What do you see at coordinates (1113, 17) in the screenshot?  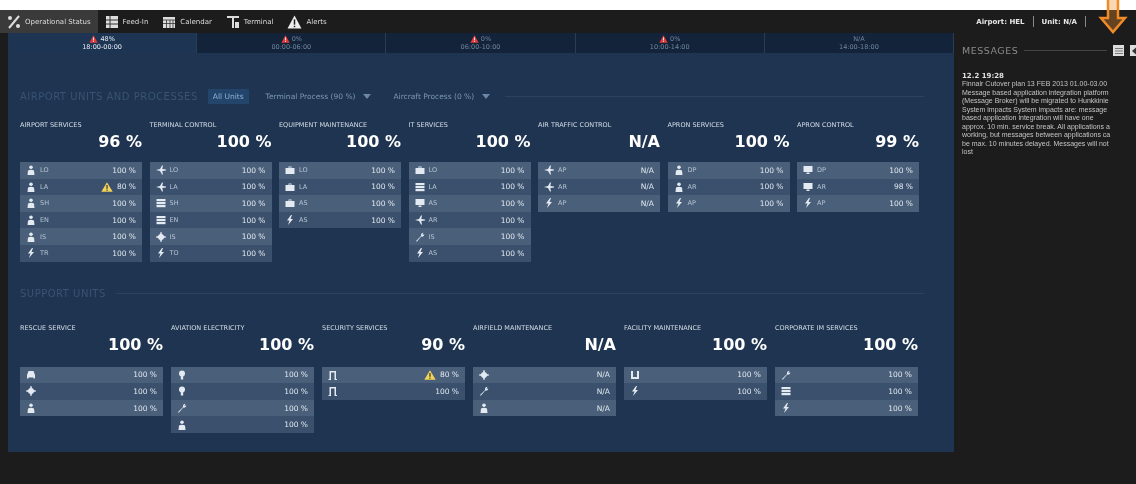 I see `annotation-arrow` at bounding box center [1113, 17].